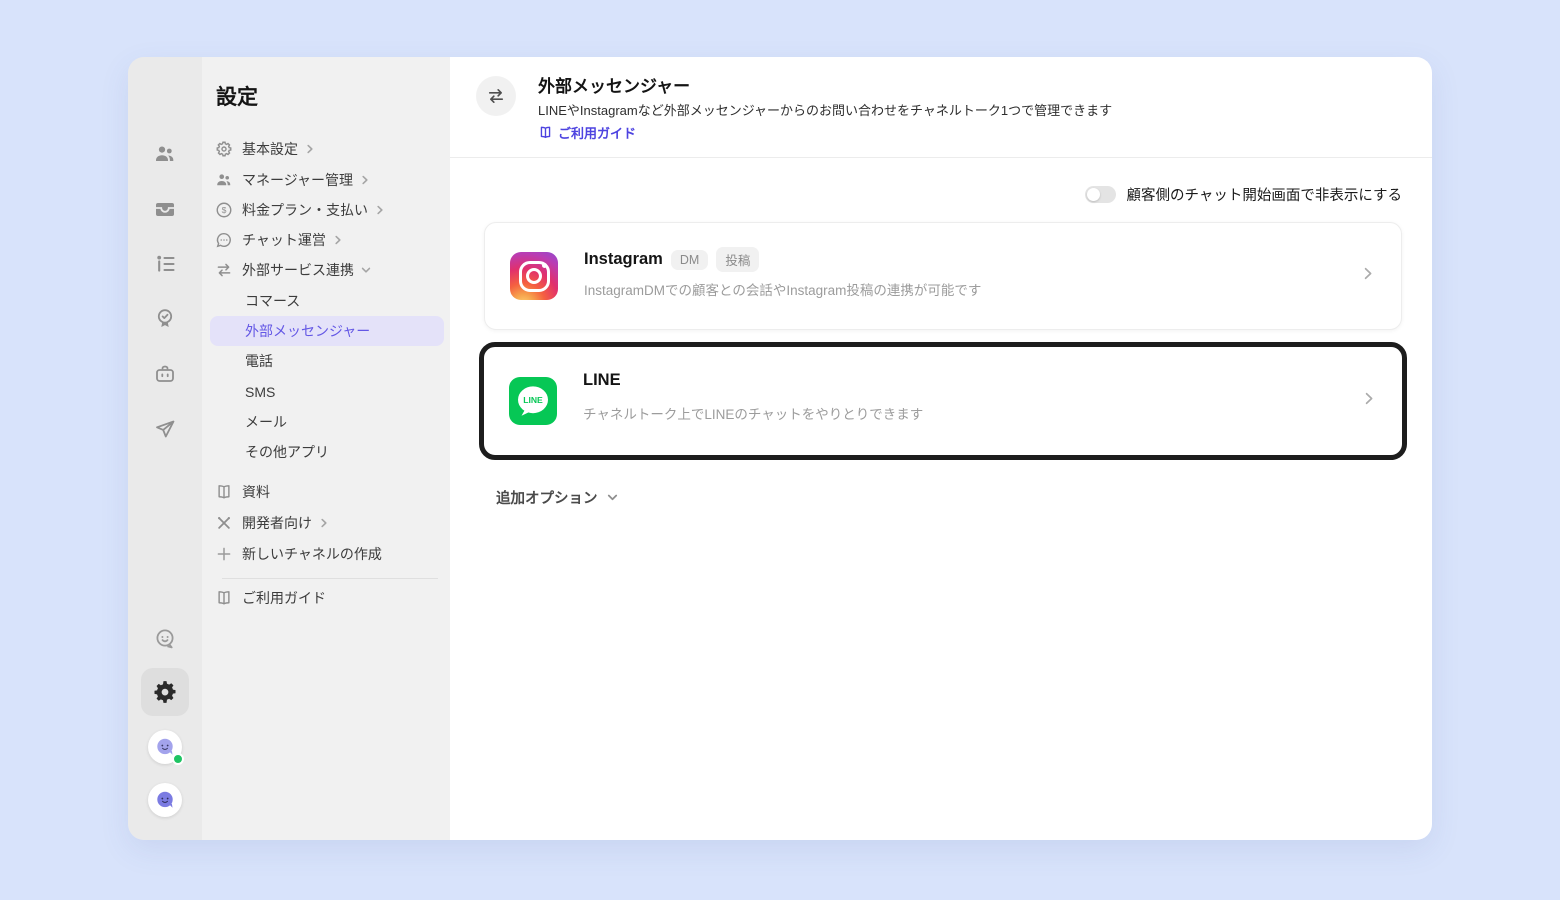  I want to click on sidebar-item-label: 新しいチャネルの作成, so click(312, 554).